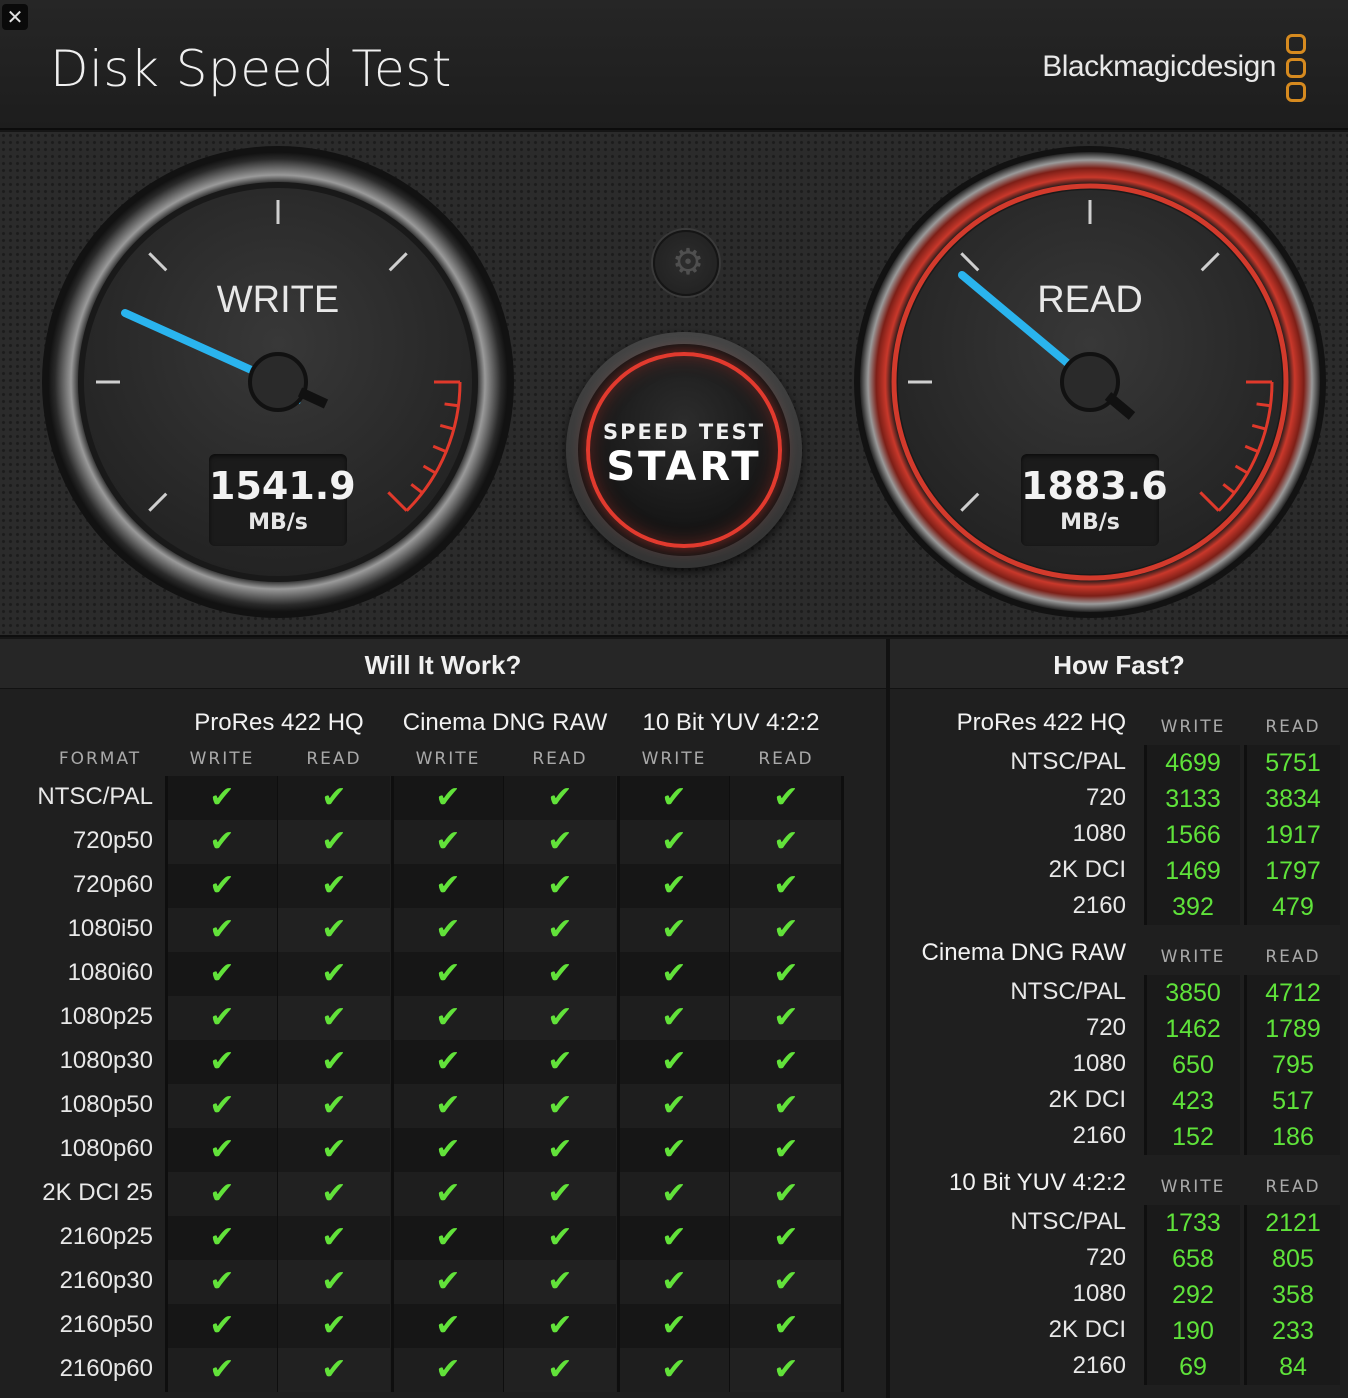 This screenshot has width=1348, height=1398. What do you see at coordinates (1041, 722) in the screenshot?
I see `speed-section-heading: ProRes 422 HQ` at bounding box center [1041, 722].